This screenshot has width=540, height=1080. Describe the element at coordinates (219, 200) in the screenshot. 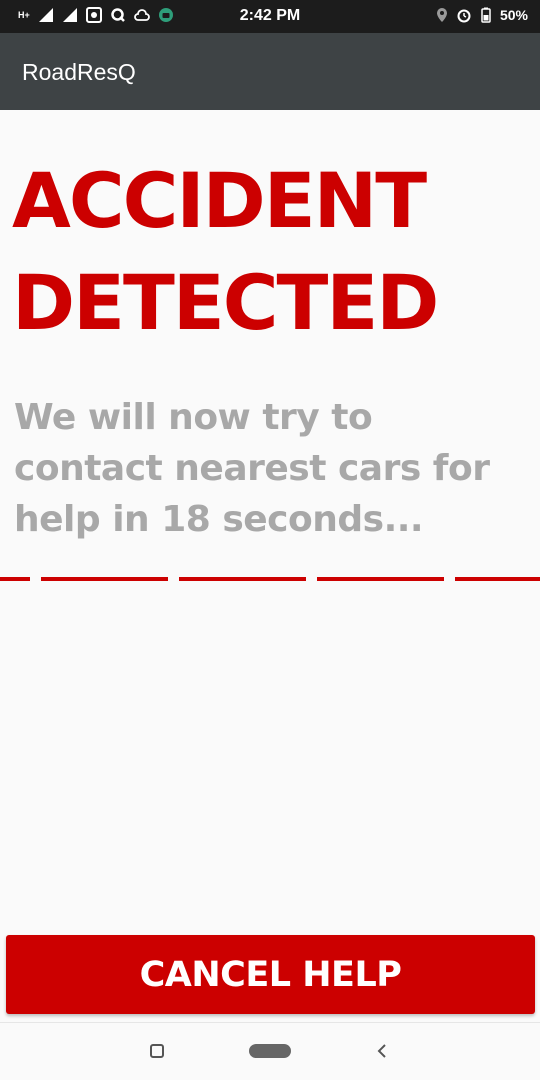

I see `headline-line-1: ACCIDENT` at that location.